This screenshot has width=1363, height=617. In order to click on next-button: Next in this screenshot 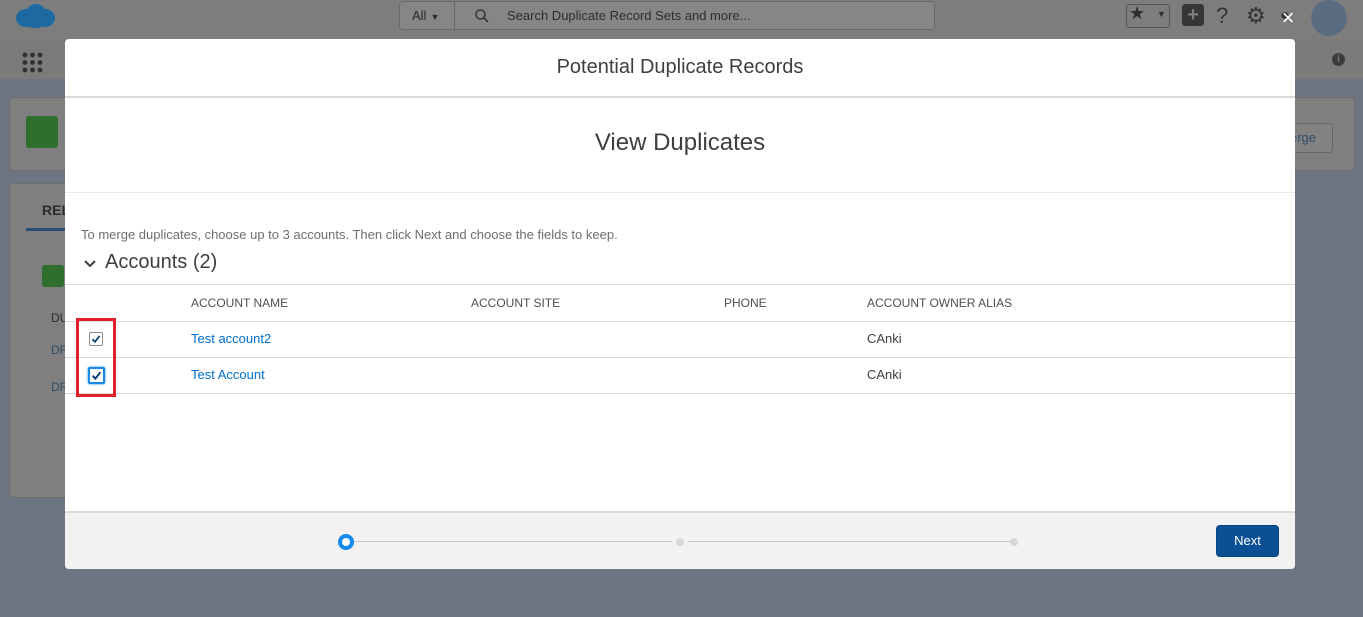, I will do `click(1247, 541)`.